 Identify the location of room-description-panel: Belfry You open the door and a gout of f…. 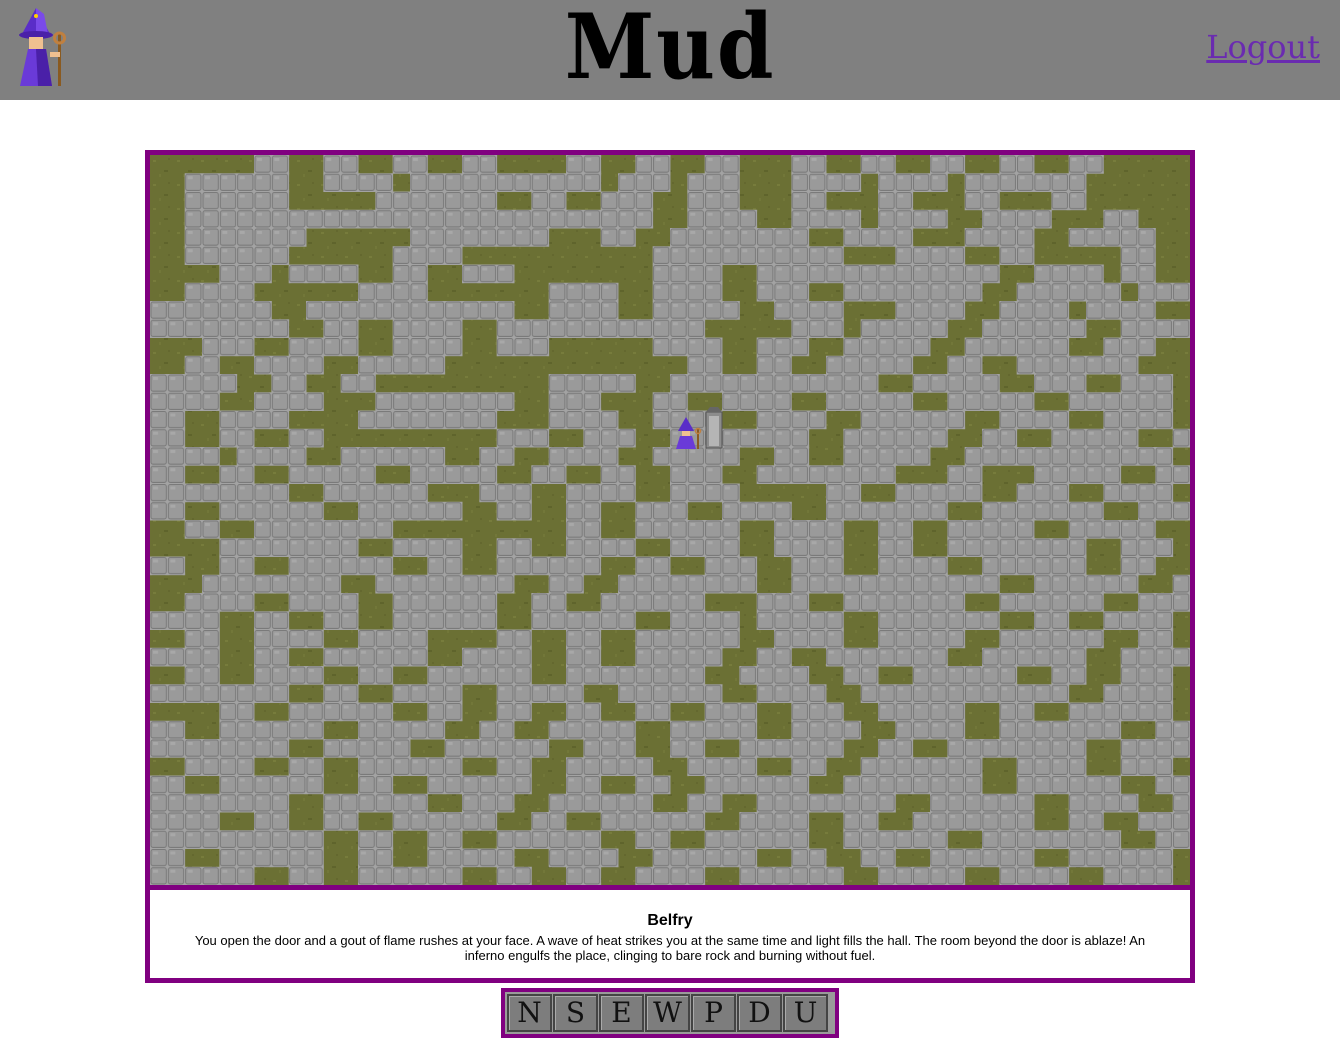
(670, 934).